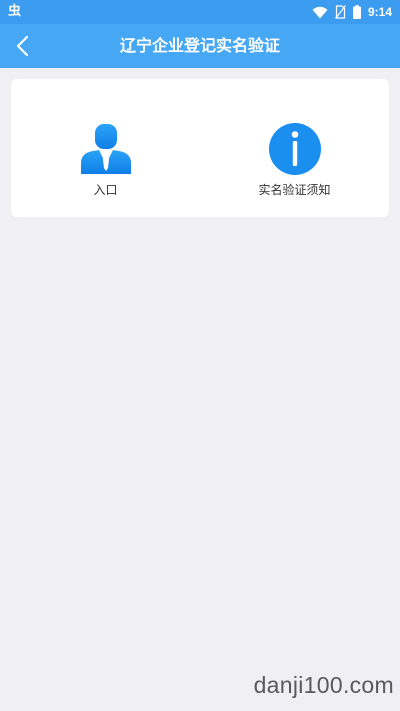 The image size is (400, 711). I want to click on entry-label: 入口, so click(105, 190).